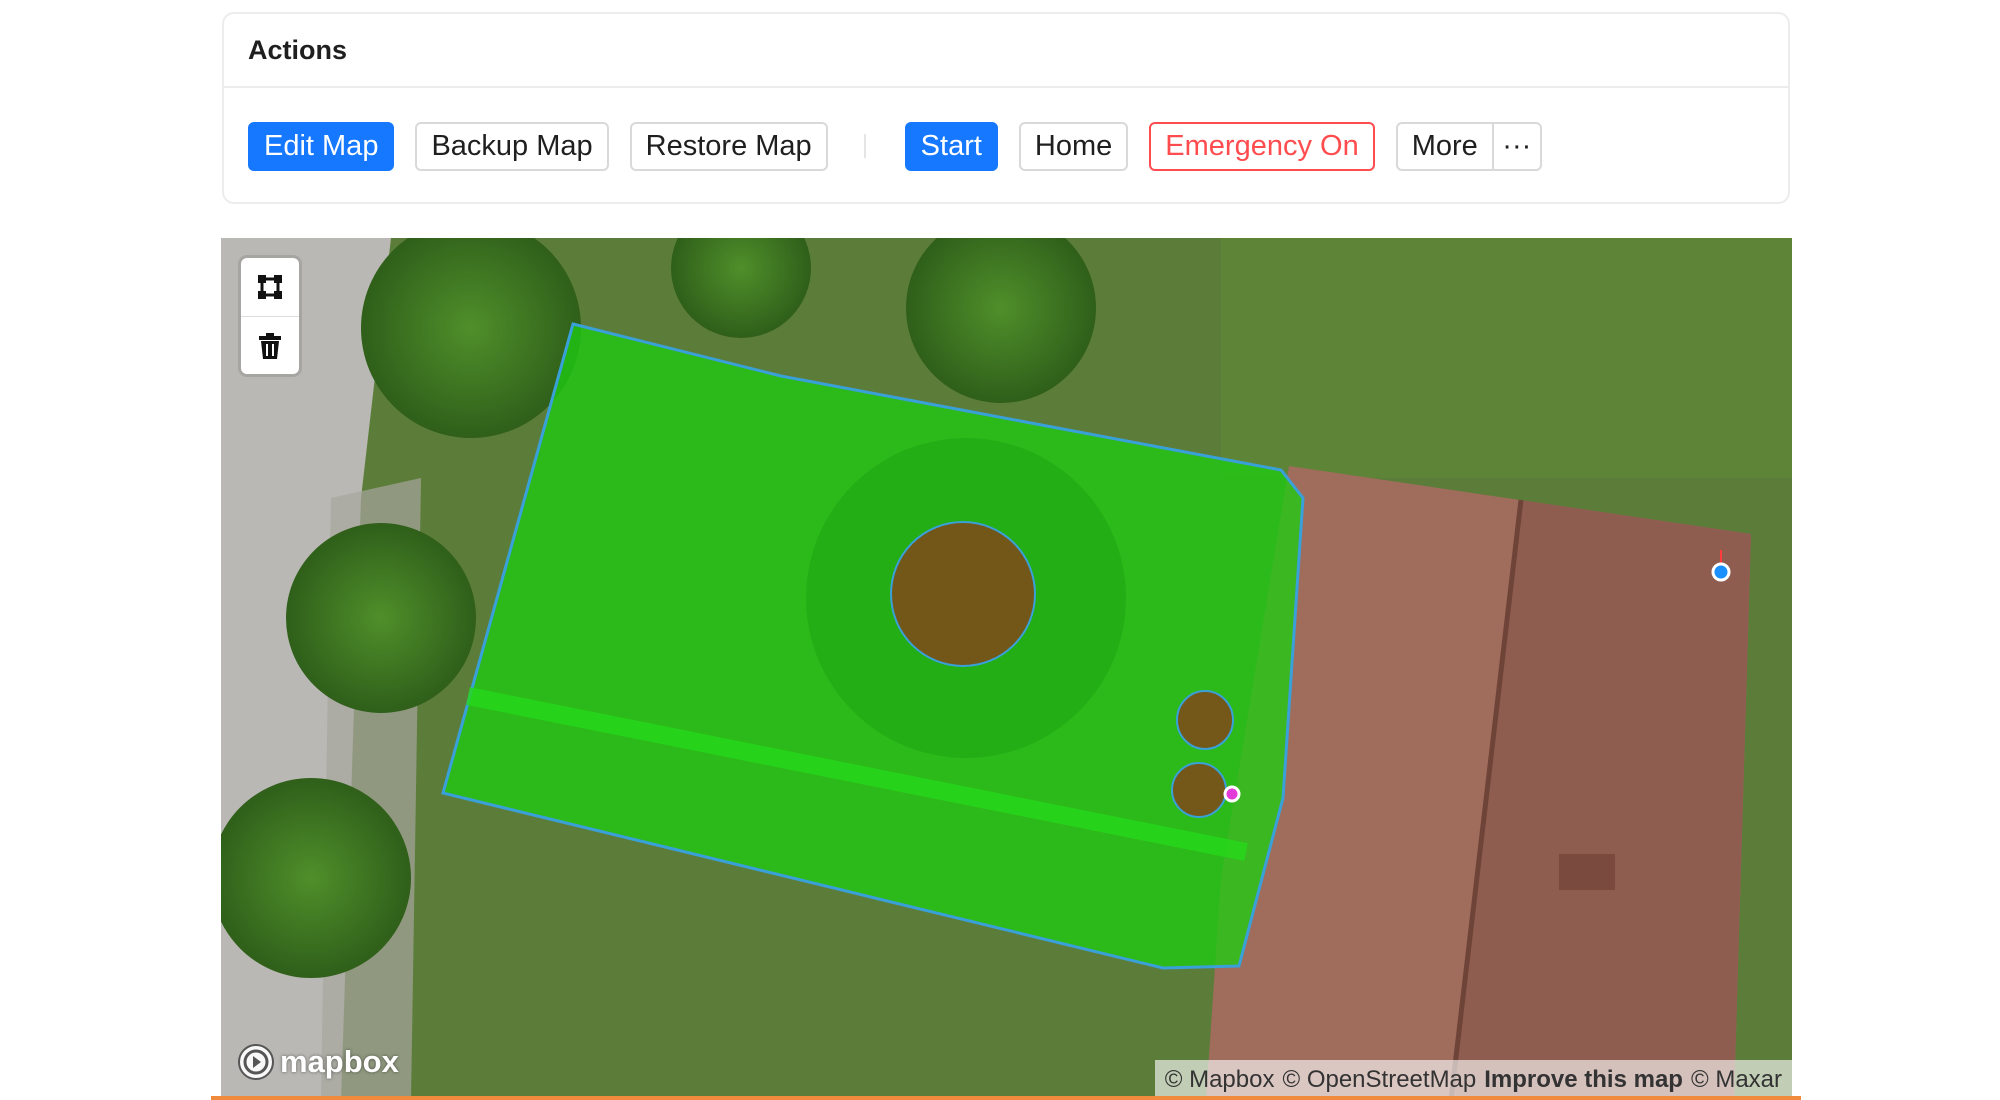 Image resolution: width=2000 pixels, height=1100 pixels. What do you see at coordinates (270, 345) in the screenshot?
I see `trash-icon` at bounding box center [270, 345].